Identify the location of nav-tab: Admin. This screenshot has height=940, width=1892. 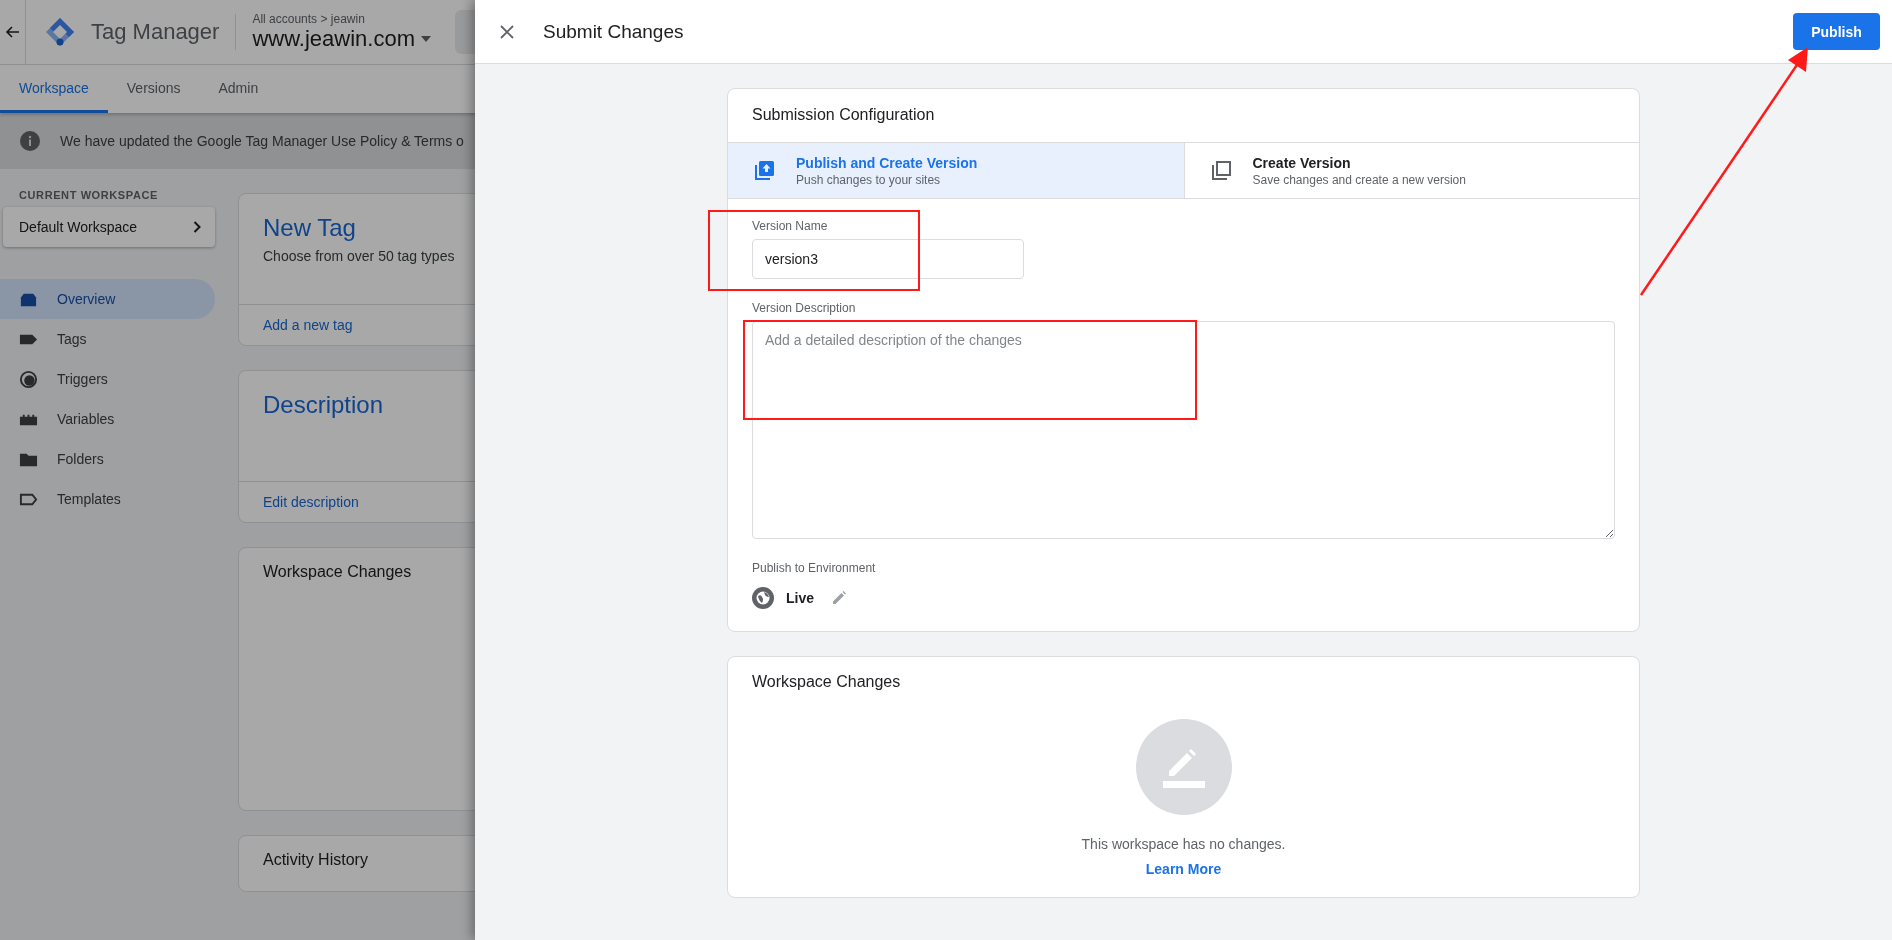
(238, 89).